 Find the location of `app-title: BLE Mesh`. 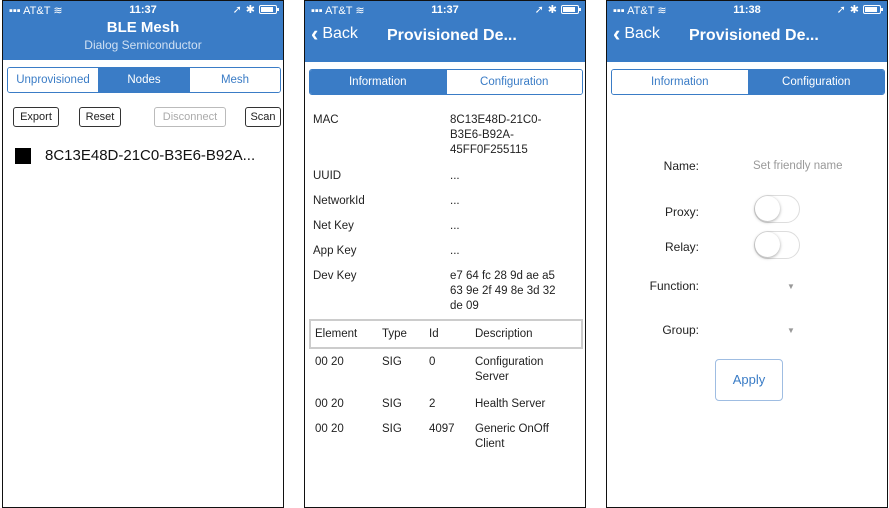

app-title: BLE Mesh is located at coordinates (143, 27).